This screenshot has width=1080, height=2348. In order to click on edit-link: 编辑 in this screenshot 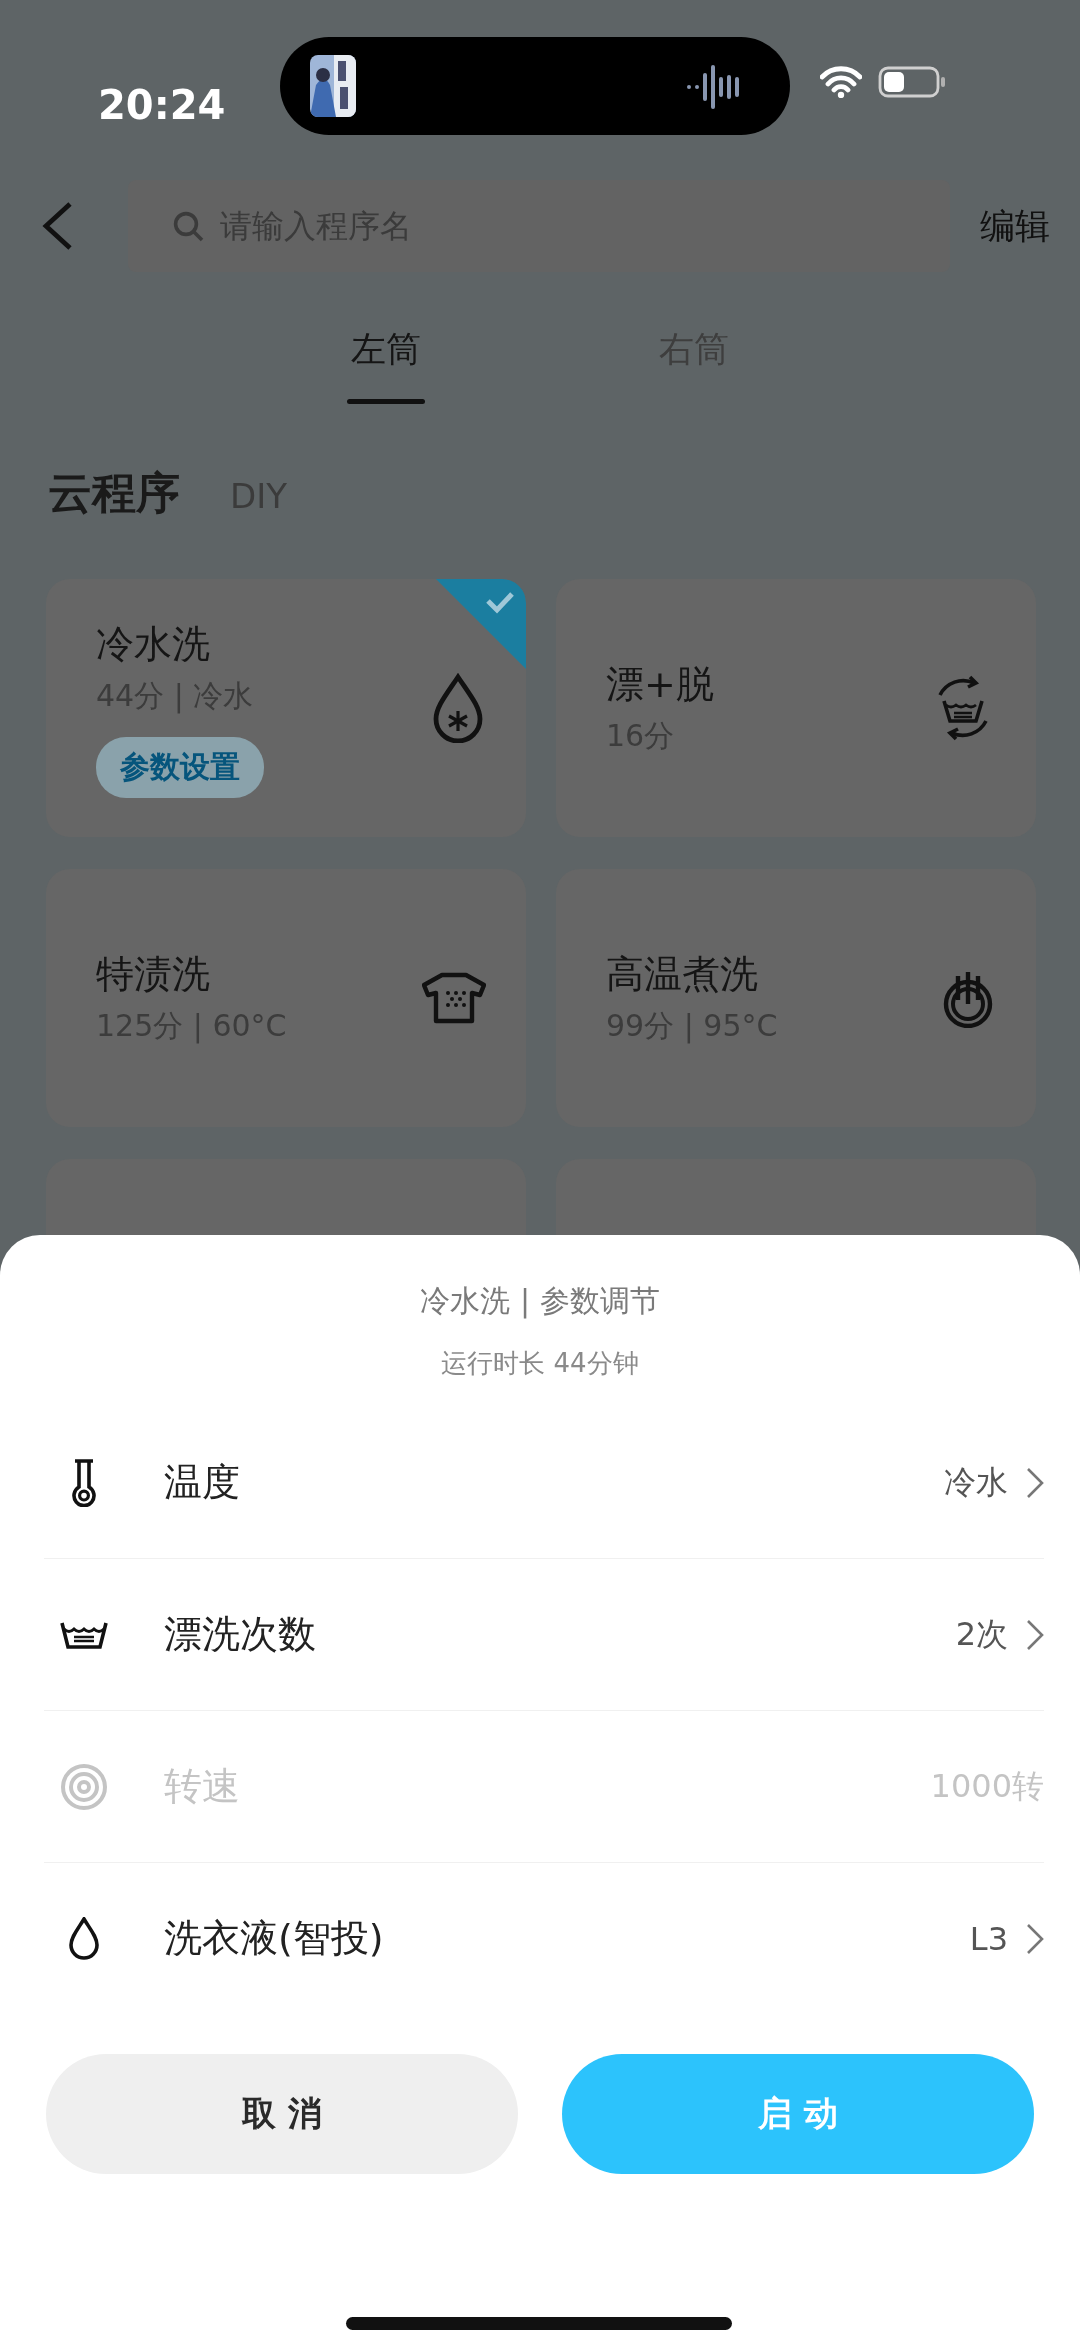, I will do `click(1015, 226)`.